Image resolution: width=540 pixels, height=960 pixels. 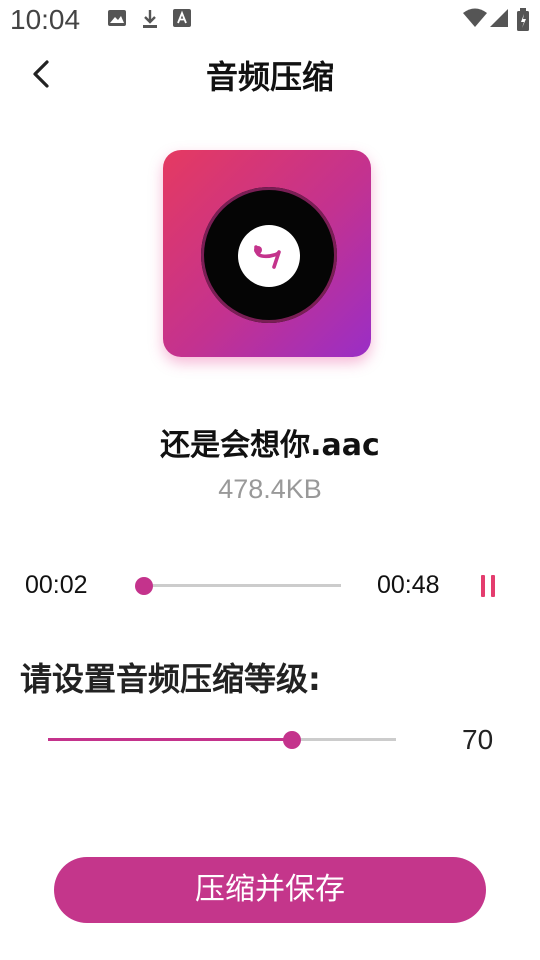 What do you see at coordinates (170, 679) in the screenshot?
I see `compression-level-label: 请设置音频压缩等级:` at bounding box center [170, 679].